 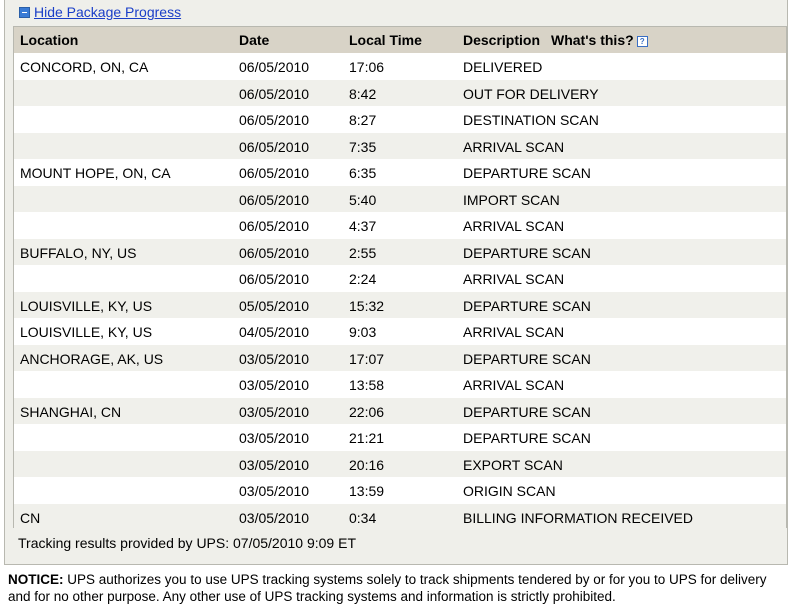 What do you see at coordinates (274, 305) in the screenshot?
I see `cell-date: 05/05/2010` at bounding box center [274, 305].